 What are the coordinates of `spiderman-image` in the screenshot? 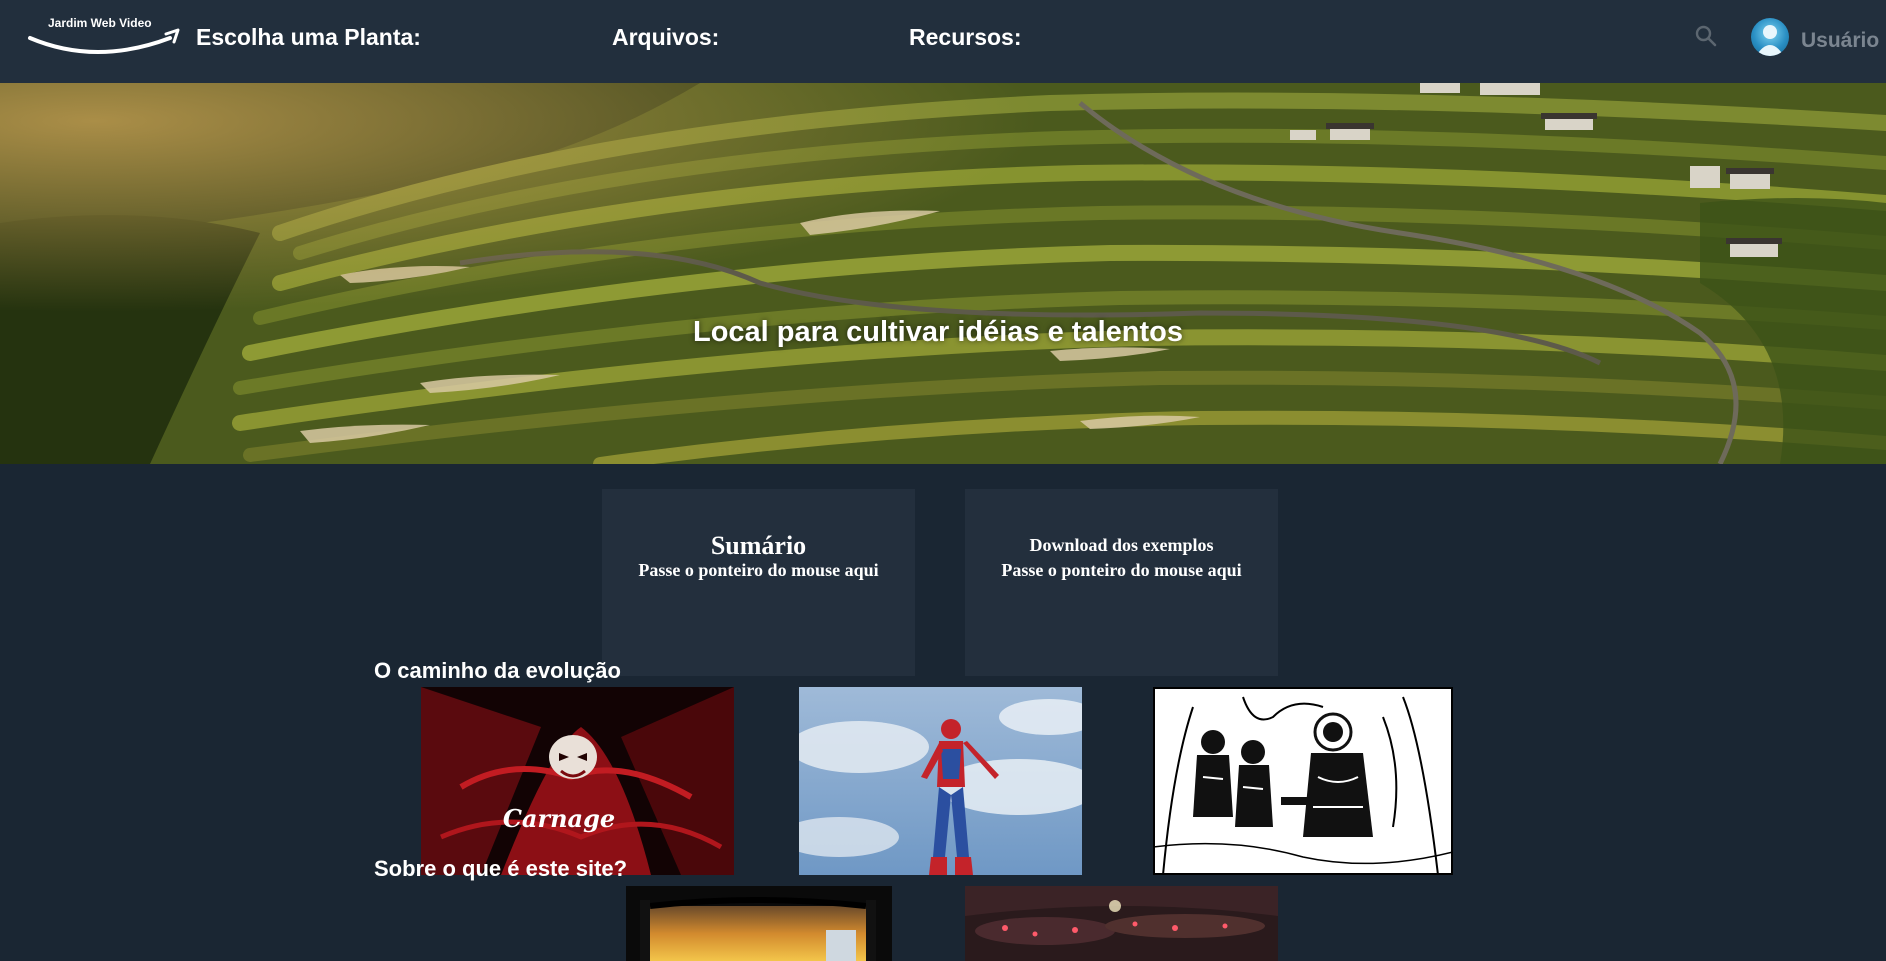 It's located at (940, 781).